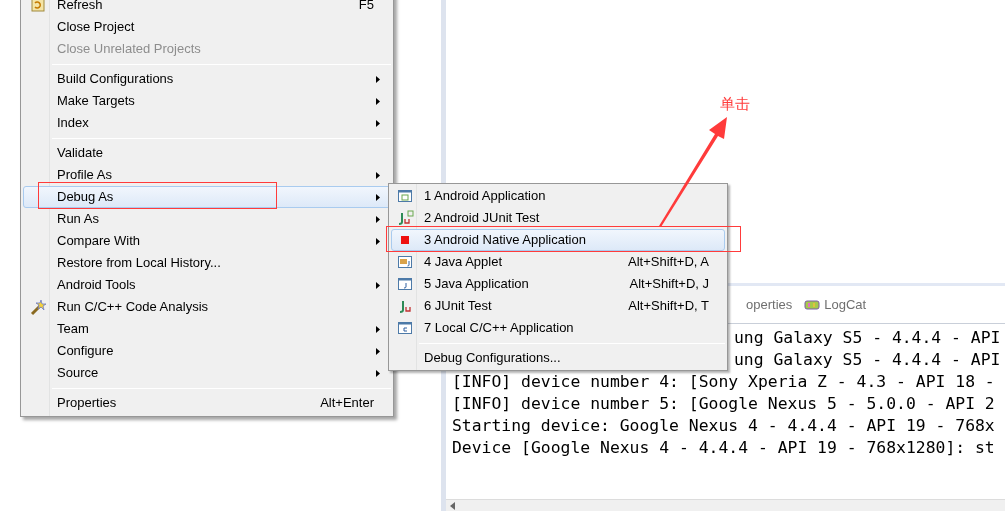 This screenshot has height=511, width=1005. I want to click on menu-item: Refresh F5, so click(207, 8).